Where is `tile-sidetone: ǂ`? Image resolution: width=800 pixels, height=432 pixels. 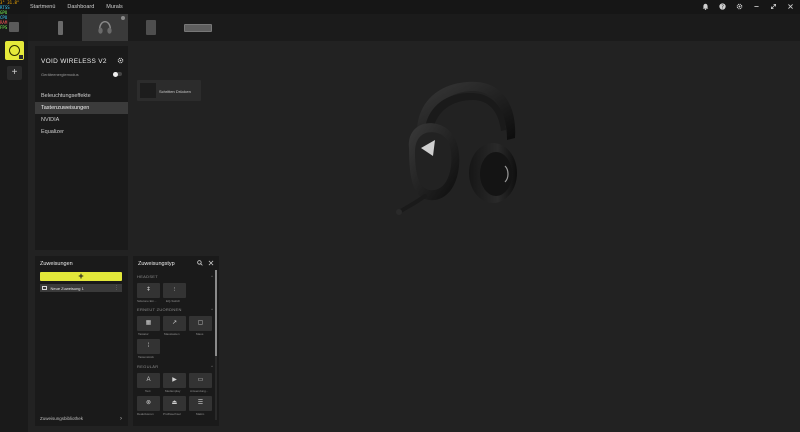 tile-sidetone: ǂ is located at coordinates (148, 290).